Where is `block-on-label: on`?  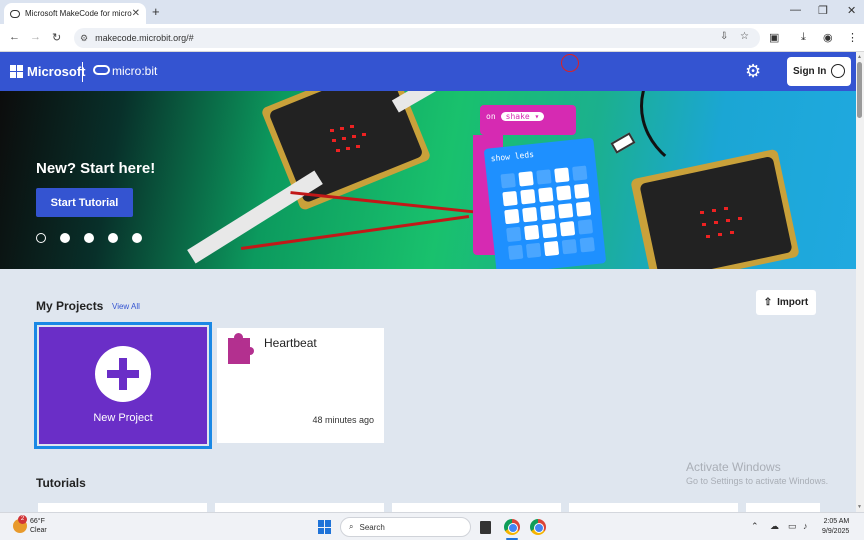 block-on-label: on is located at coordinates (491, 116).